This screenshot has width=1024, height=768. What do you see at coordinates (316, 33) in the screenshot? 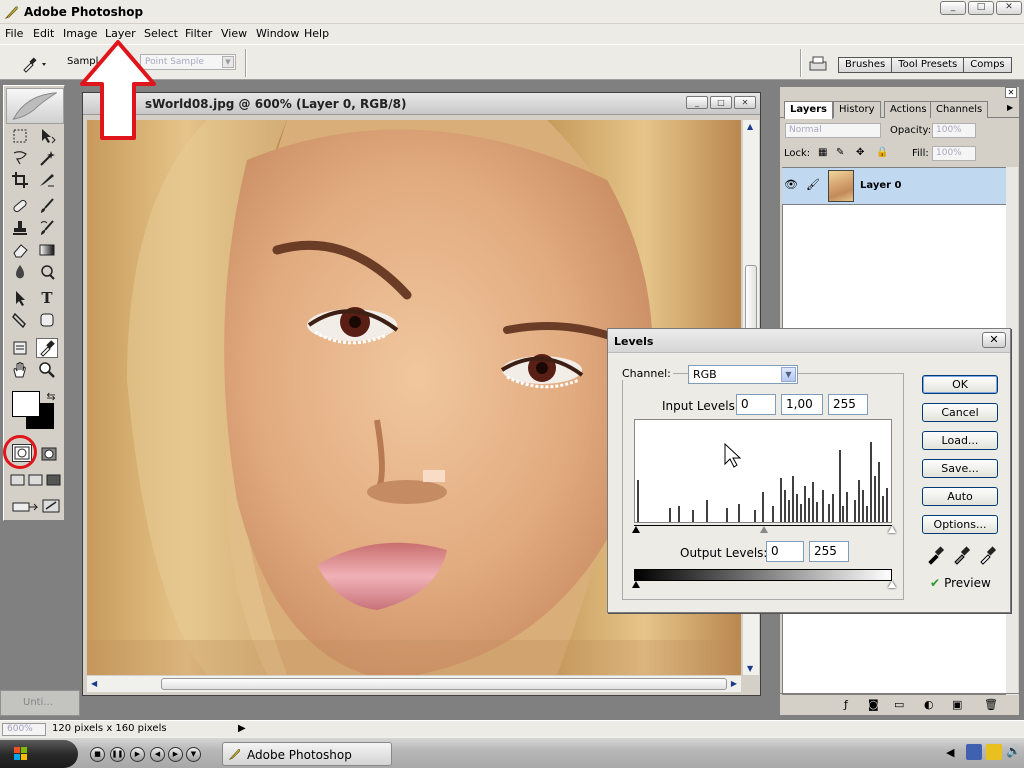
I see `menu-help: Help` at bounding box center [316, 33].